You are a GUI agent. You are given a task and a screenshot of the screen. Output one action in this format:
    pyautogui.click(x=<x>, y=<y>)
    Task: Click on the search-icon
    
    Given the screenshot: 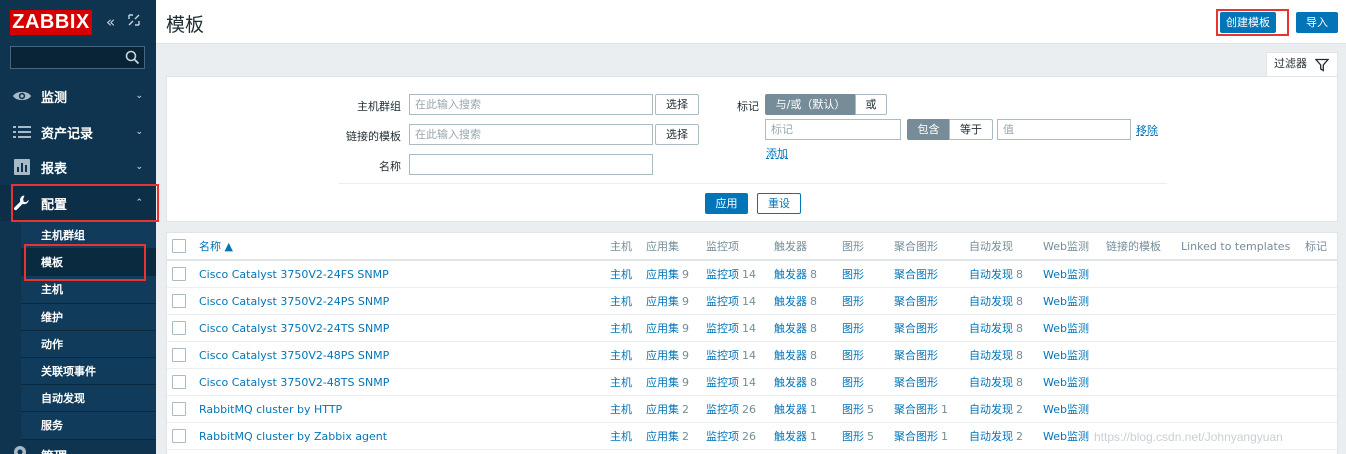 What is the action you would take?
    pyautogui.click(x=132, y=57)
    